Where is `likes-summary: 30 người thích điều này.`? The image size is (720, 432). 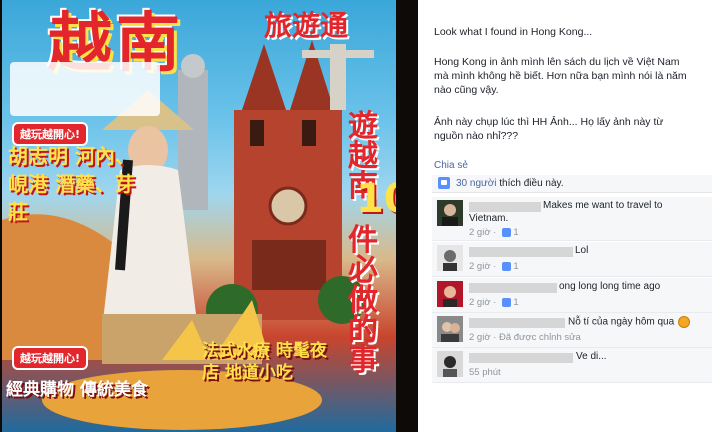 likes-summary: 30 người thích điều này. is located at coordinates (572, 184).